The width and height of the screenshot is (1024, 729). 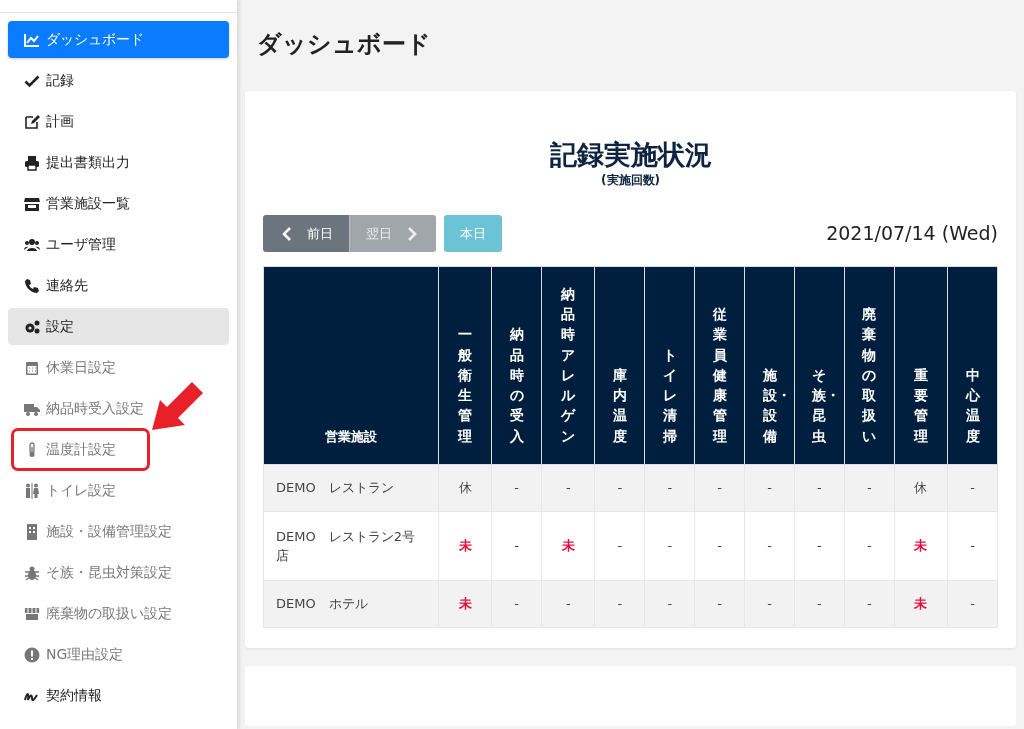 What do you see at coordinates (344, 44) in the screenshot?
I see `page-title: ダッシュボード` at bounding box center [344, 44].